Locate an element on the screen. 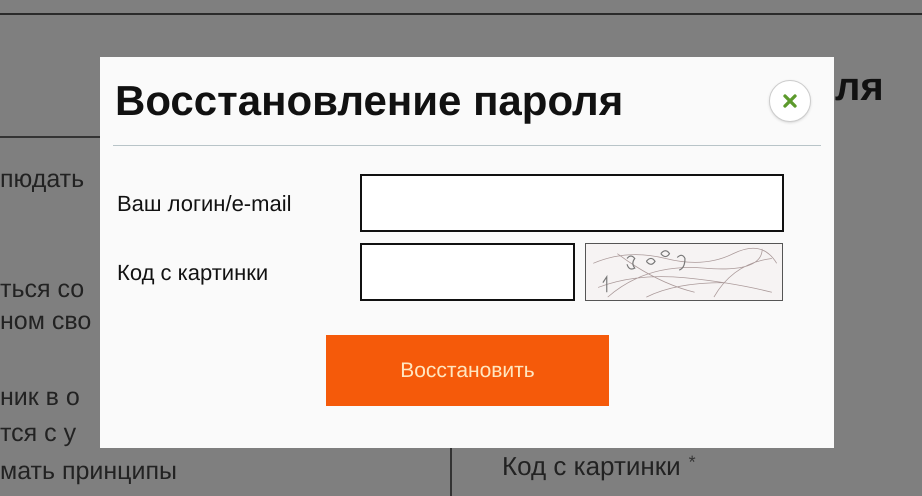 Image resolution: width=922 pixels, height=496 pixels. background-text: тся с у is located at coordinates (38, 433).